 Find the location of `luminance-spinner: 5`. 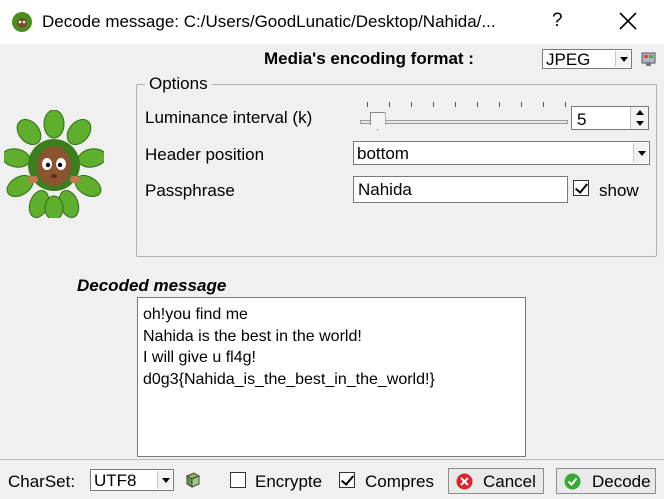

luminance-spinner: 5 is located at coordinates (610, 118).